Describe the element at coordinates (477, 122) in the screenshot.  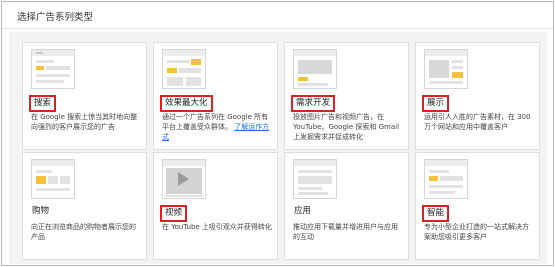
I see `campaign-card-description: 运用引人入胜的广告素材，在 300 万个网站和应用中覆盖客户` at that location.